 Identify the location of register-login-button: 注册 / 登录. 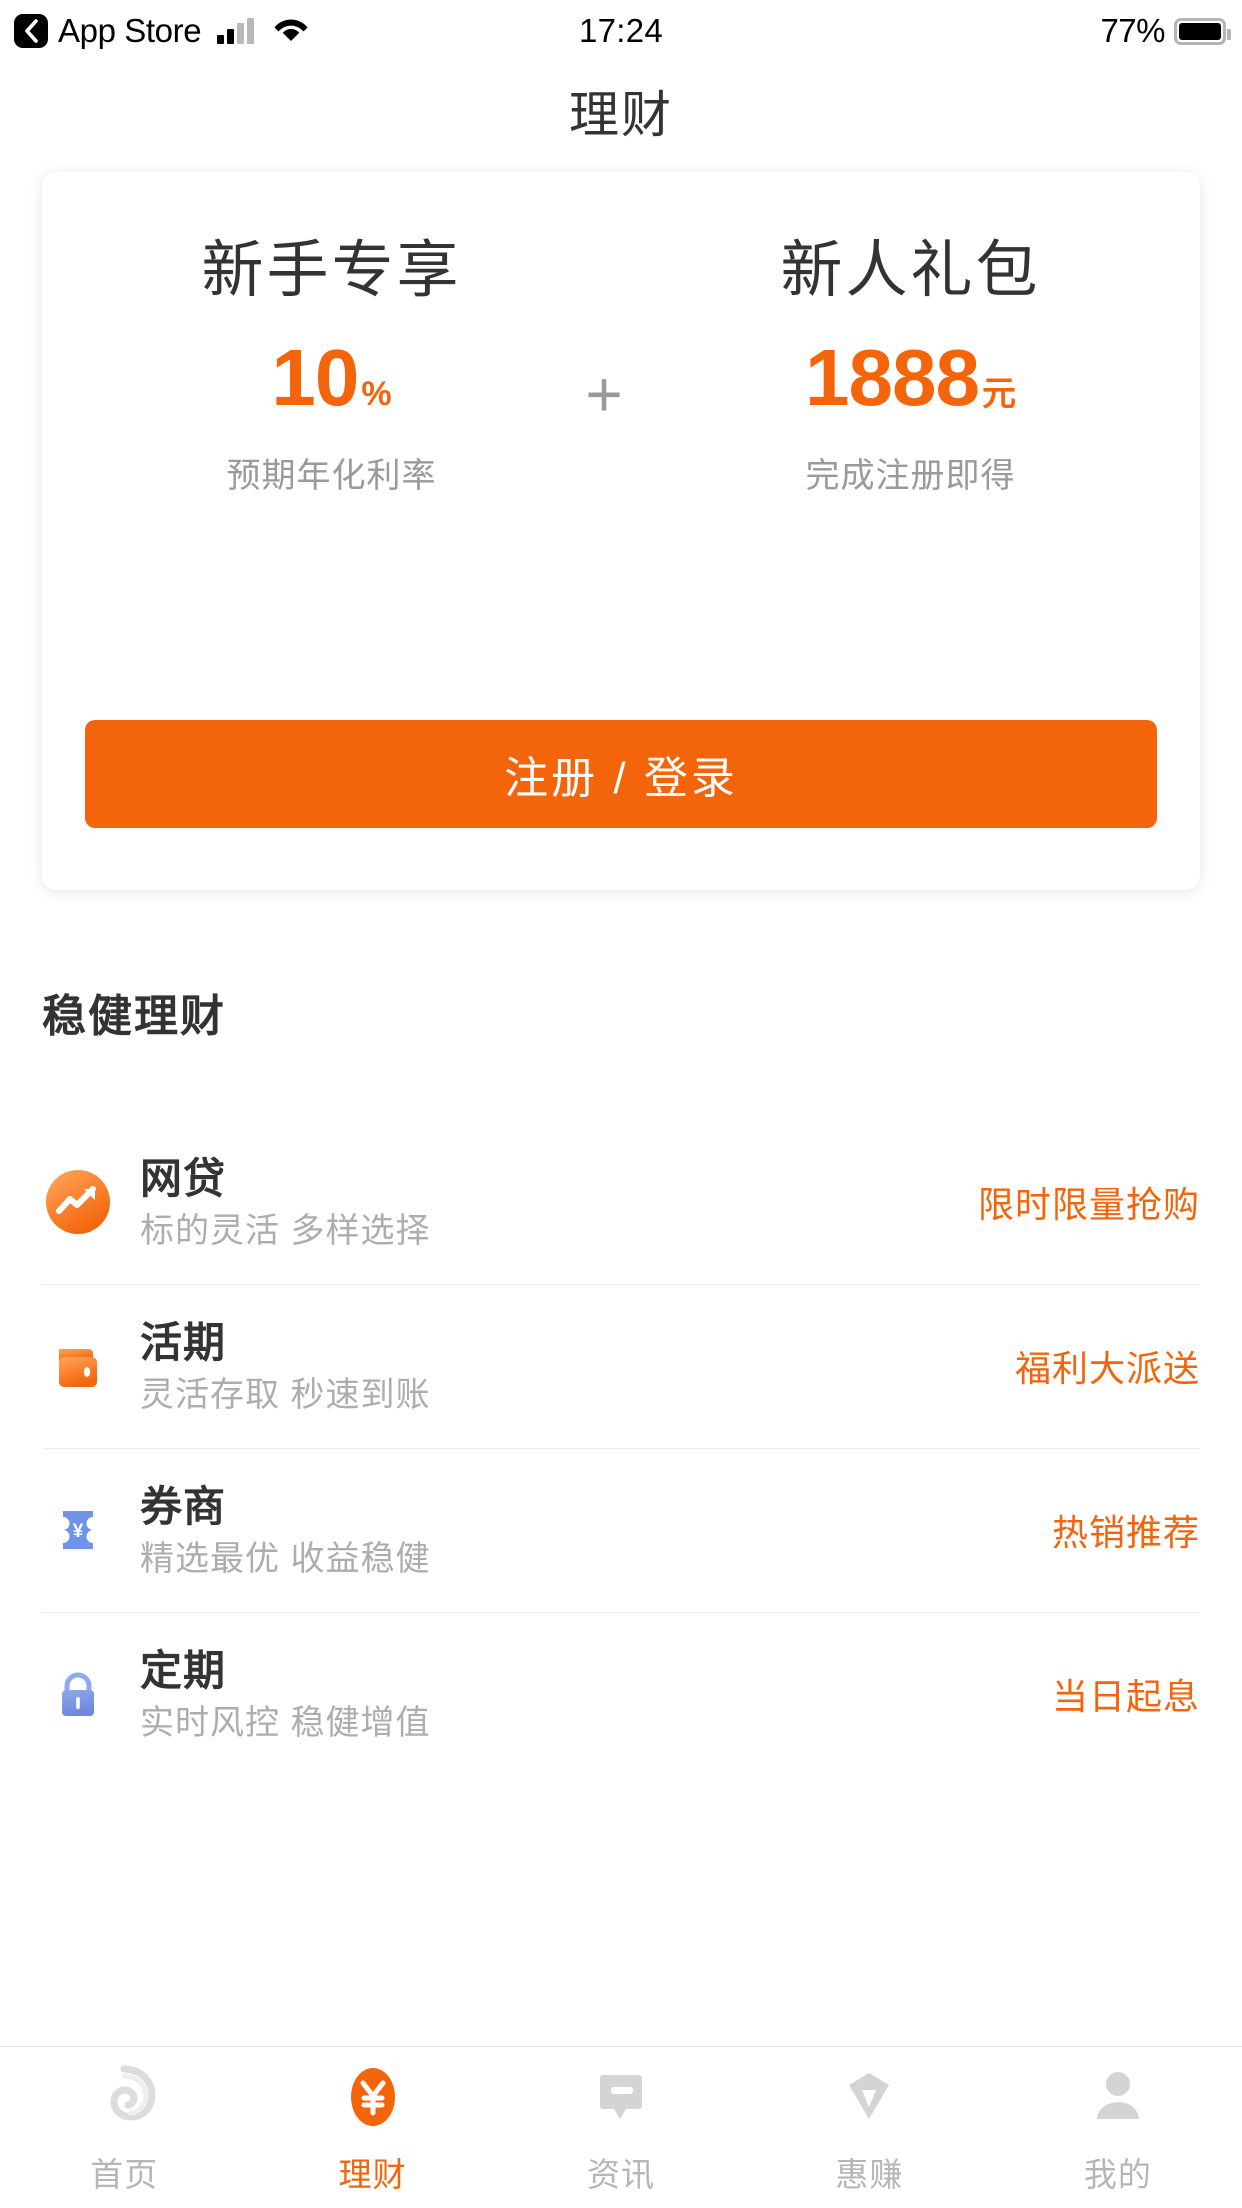
(621, 774).